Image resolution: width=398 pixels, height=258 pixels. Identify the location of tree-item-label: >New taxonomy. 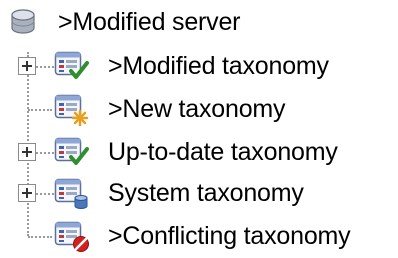
(197, 109).